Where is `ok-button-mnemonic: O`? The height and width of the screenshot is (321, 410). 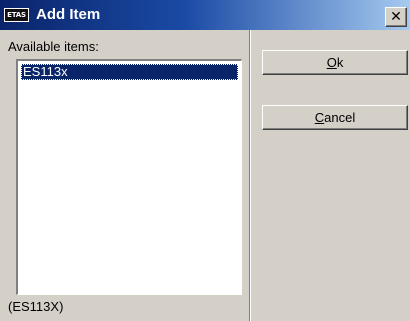
ok-button-mnemonic: O is located at coordinates (331, 62).